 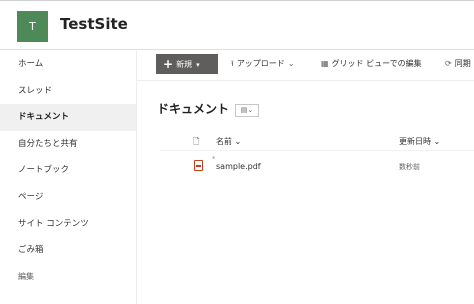 I want to click on chevron-down-icon: ▾, so click(x=198, y=65).